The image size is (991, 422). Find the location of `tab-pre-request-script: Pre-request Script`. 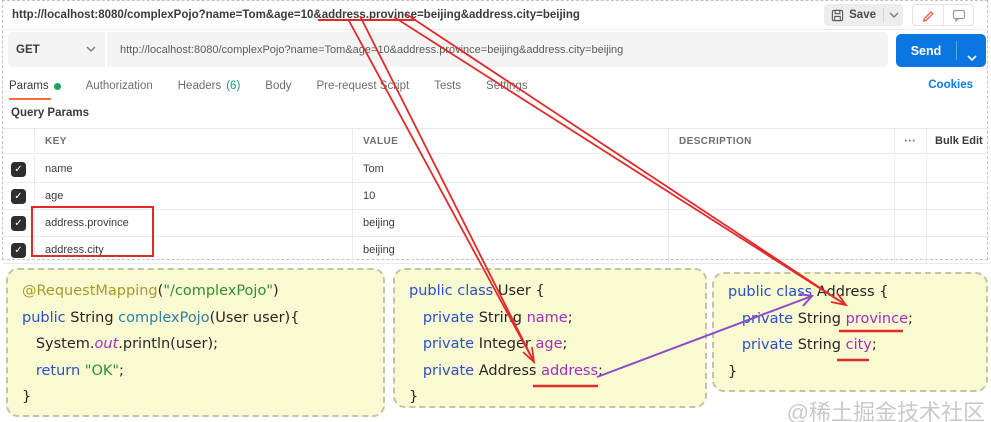

tab-pre-request-script: Pre-request Script is located at coordinates (363, 86).